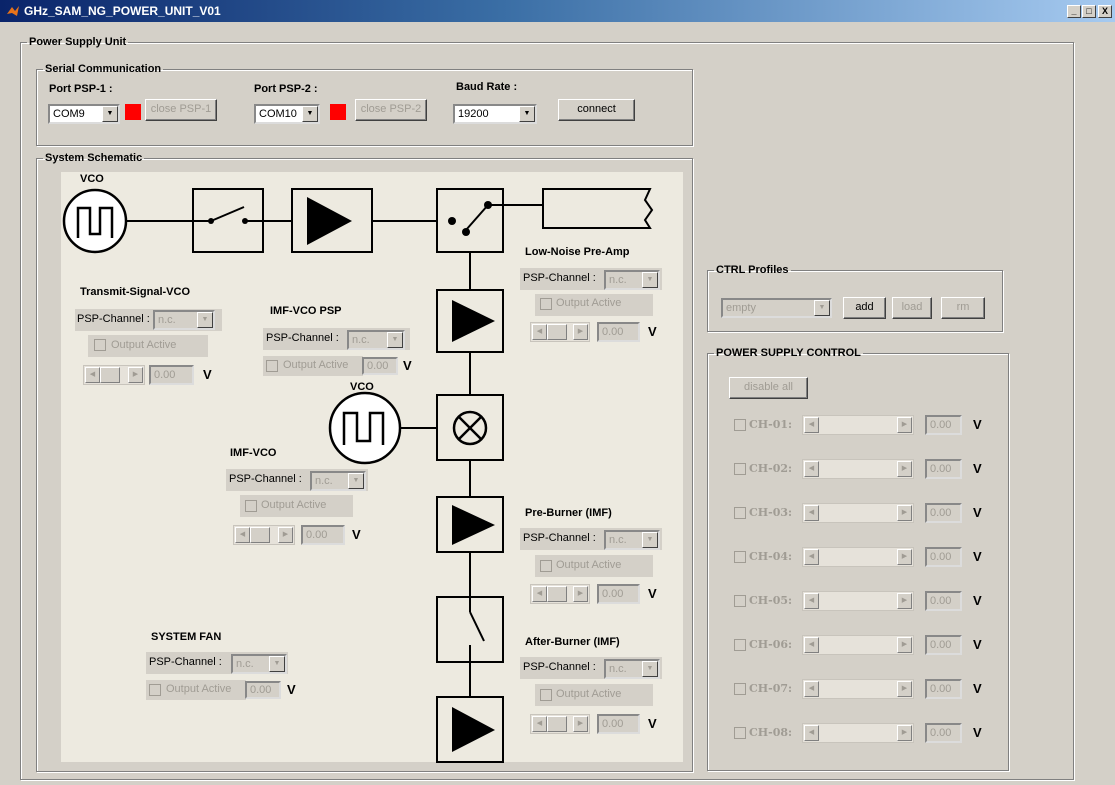 The width and height of the screenshot is (1115, 785). Describe the element at coordinates (184, 320) in the screenshot. I see `transmit-vco-channel-select: n.c. ▼` at that location.